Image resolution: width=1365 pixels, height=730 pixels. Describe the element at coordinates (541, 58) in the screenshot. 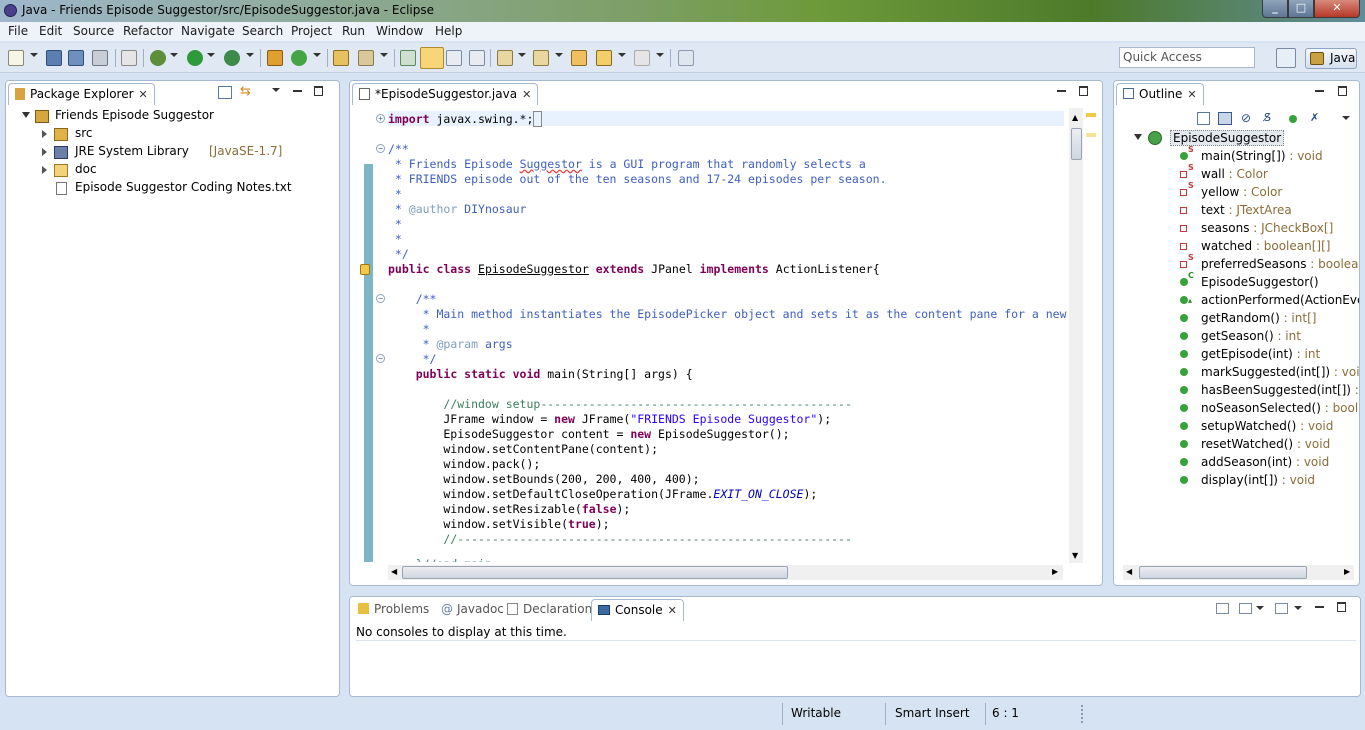

I see `previous-annotation-icon` at that location.